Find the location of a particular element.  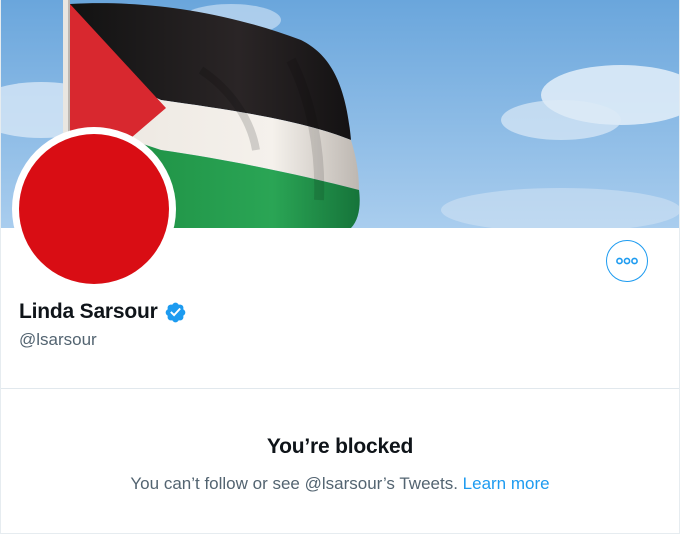

more-options-button is located at coordinates (627, 261).